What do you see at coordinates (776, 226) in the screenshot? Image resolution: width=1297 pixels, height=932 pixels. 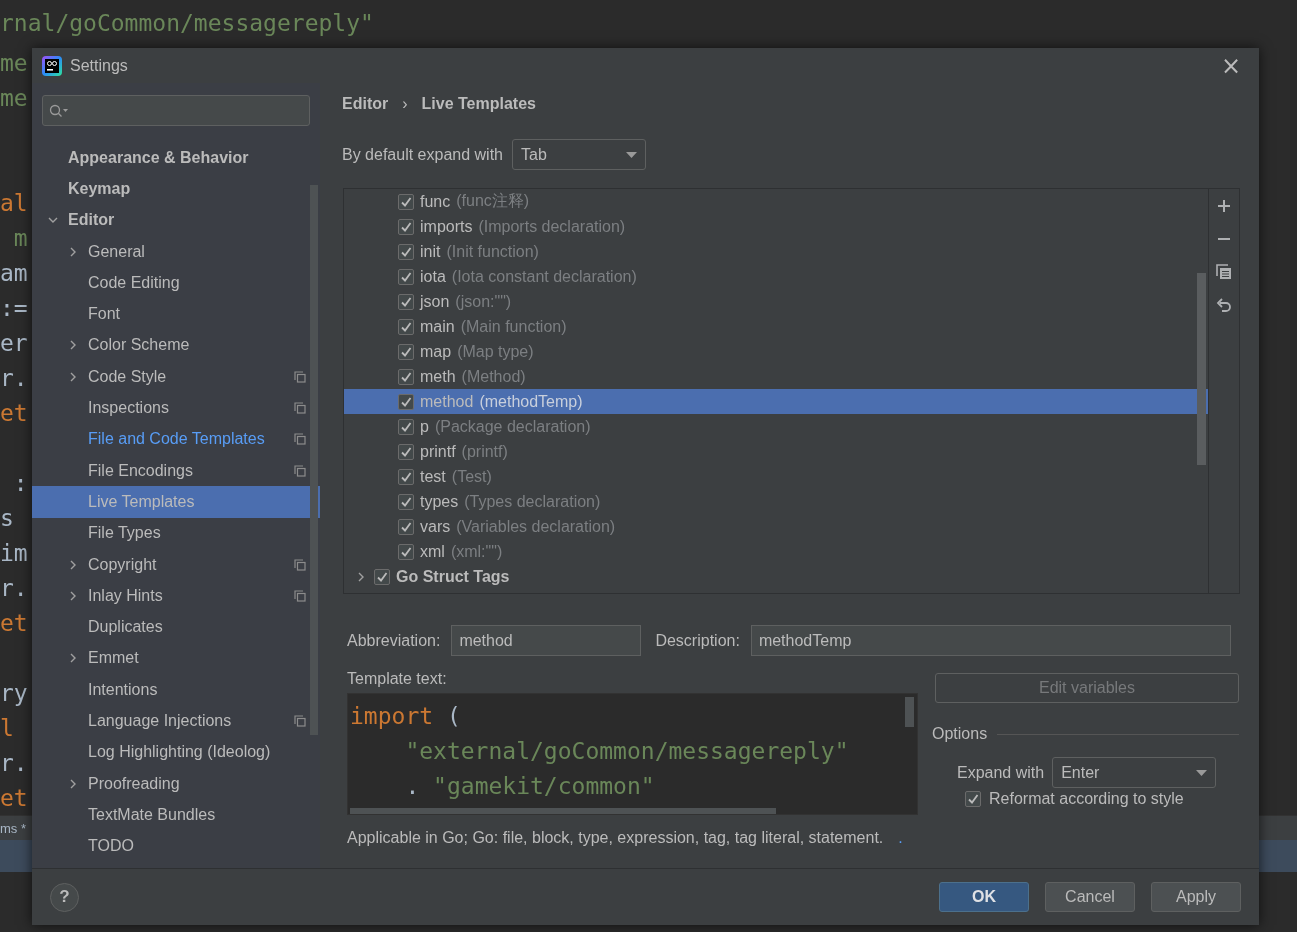 I see `template-row: imports (Imports declaration)` at bounding box center [776, 226].